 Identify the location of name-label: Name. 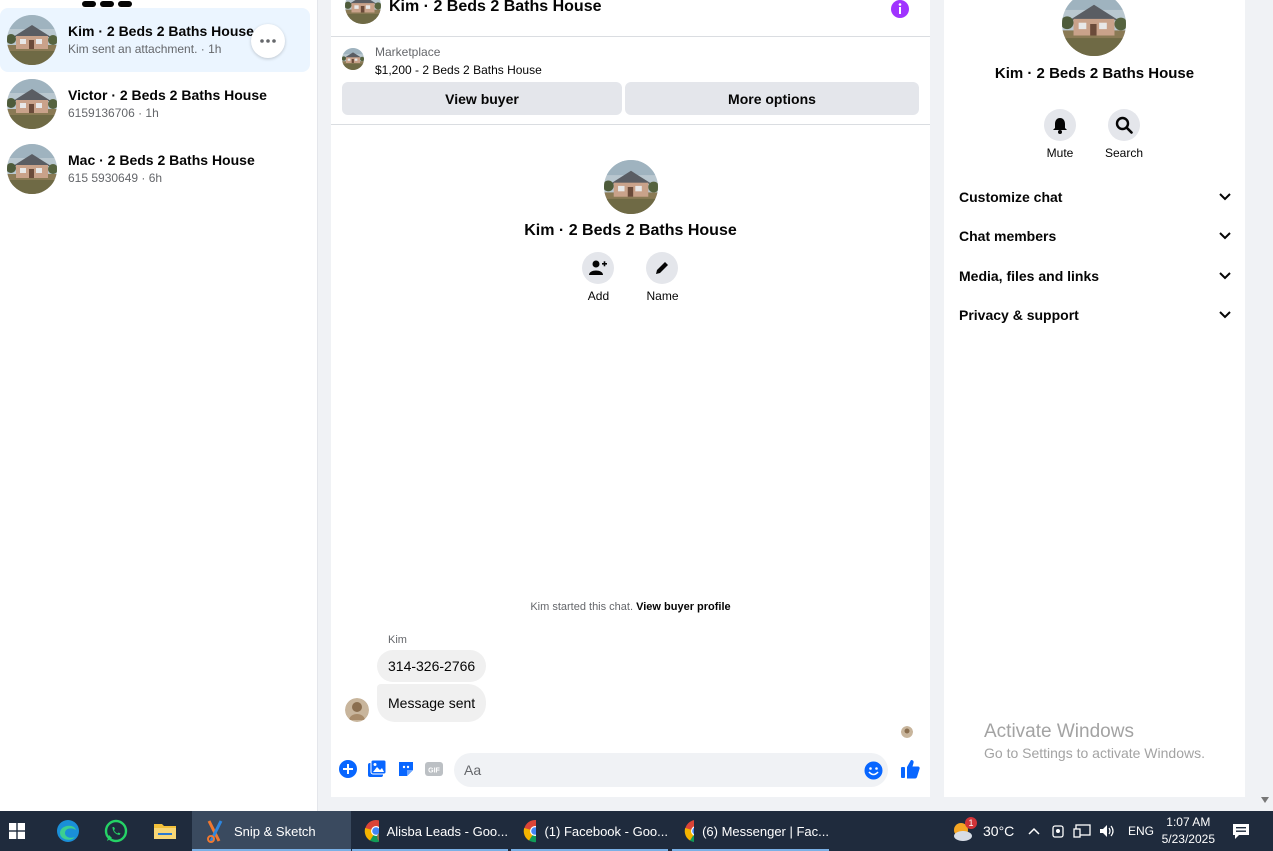
(662, 296).